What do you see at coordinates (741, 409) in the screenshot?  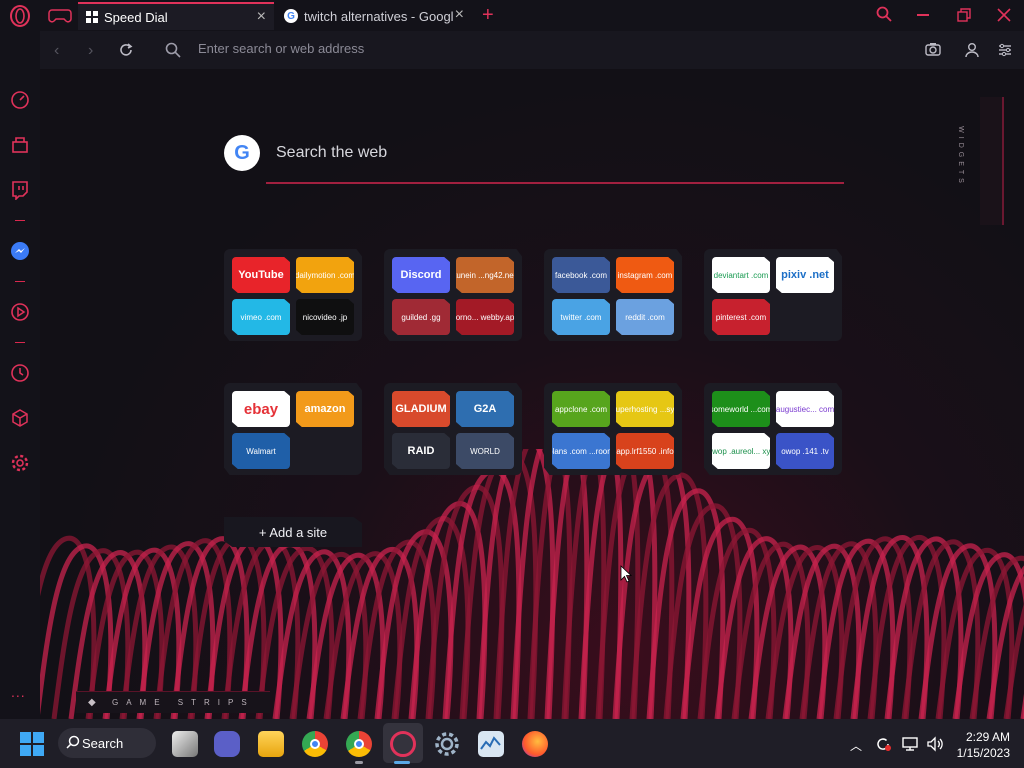 I see `speed-dial-tile: someworld ...com` at bounding box center [741, 409].